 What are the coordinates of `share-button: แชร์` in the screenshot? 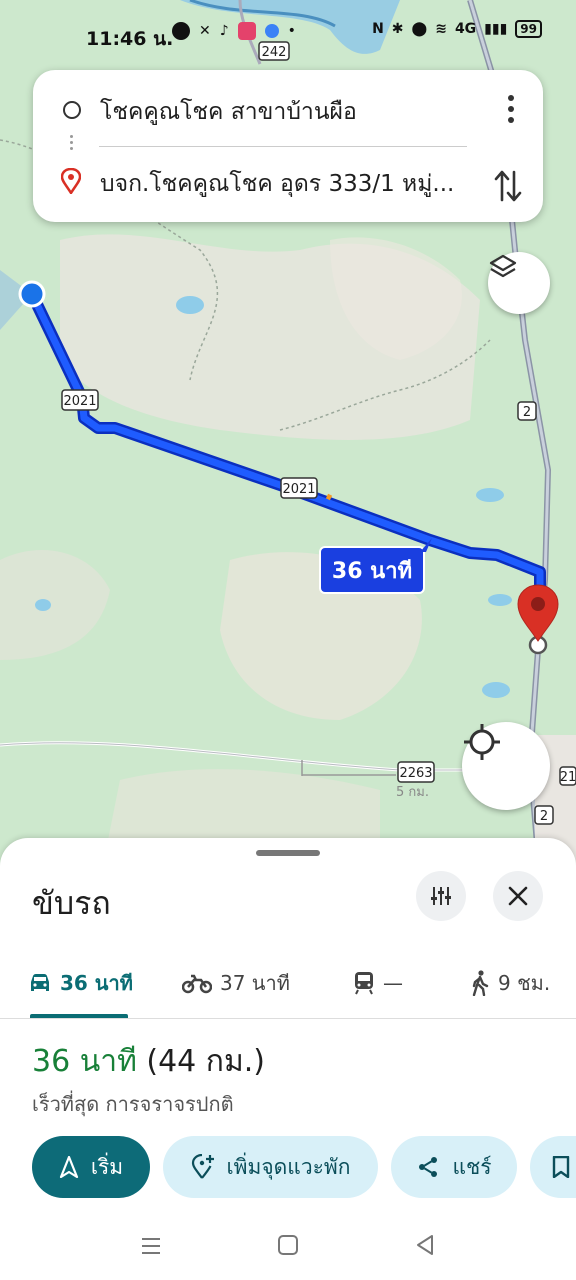 It's located at (454, 1167).